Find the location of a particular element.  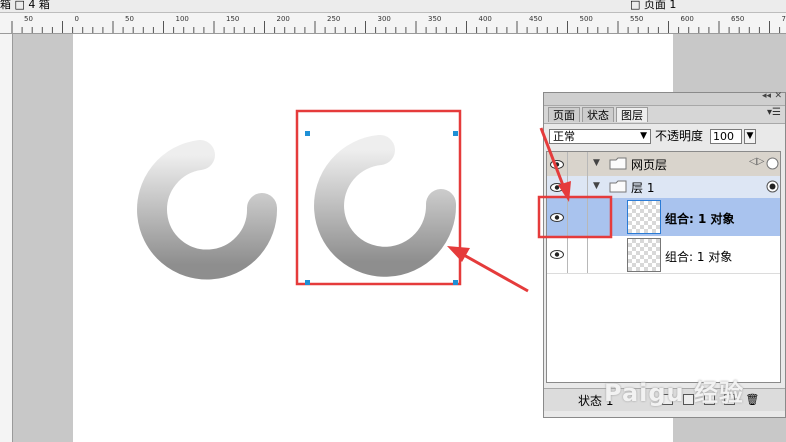

layer-row-object-selected: 组合: 1 对象 is located at coordinates (663, 217).